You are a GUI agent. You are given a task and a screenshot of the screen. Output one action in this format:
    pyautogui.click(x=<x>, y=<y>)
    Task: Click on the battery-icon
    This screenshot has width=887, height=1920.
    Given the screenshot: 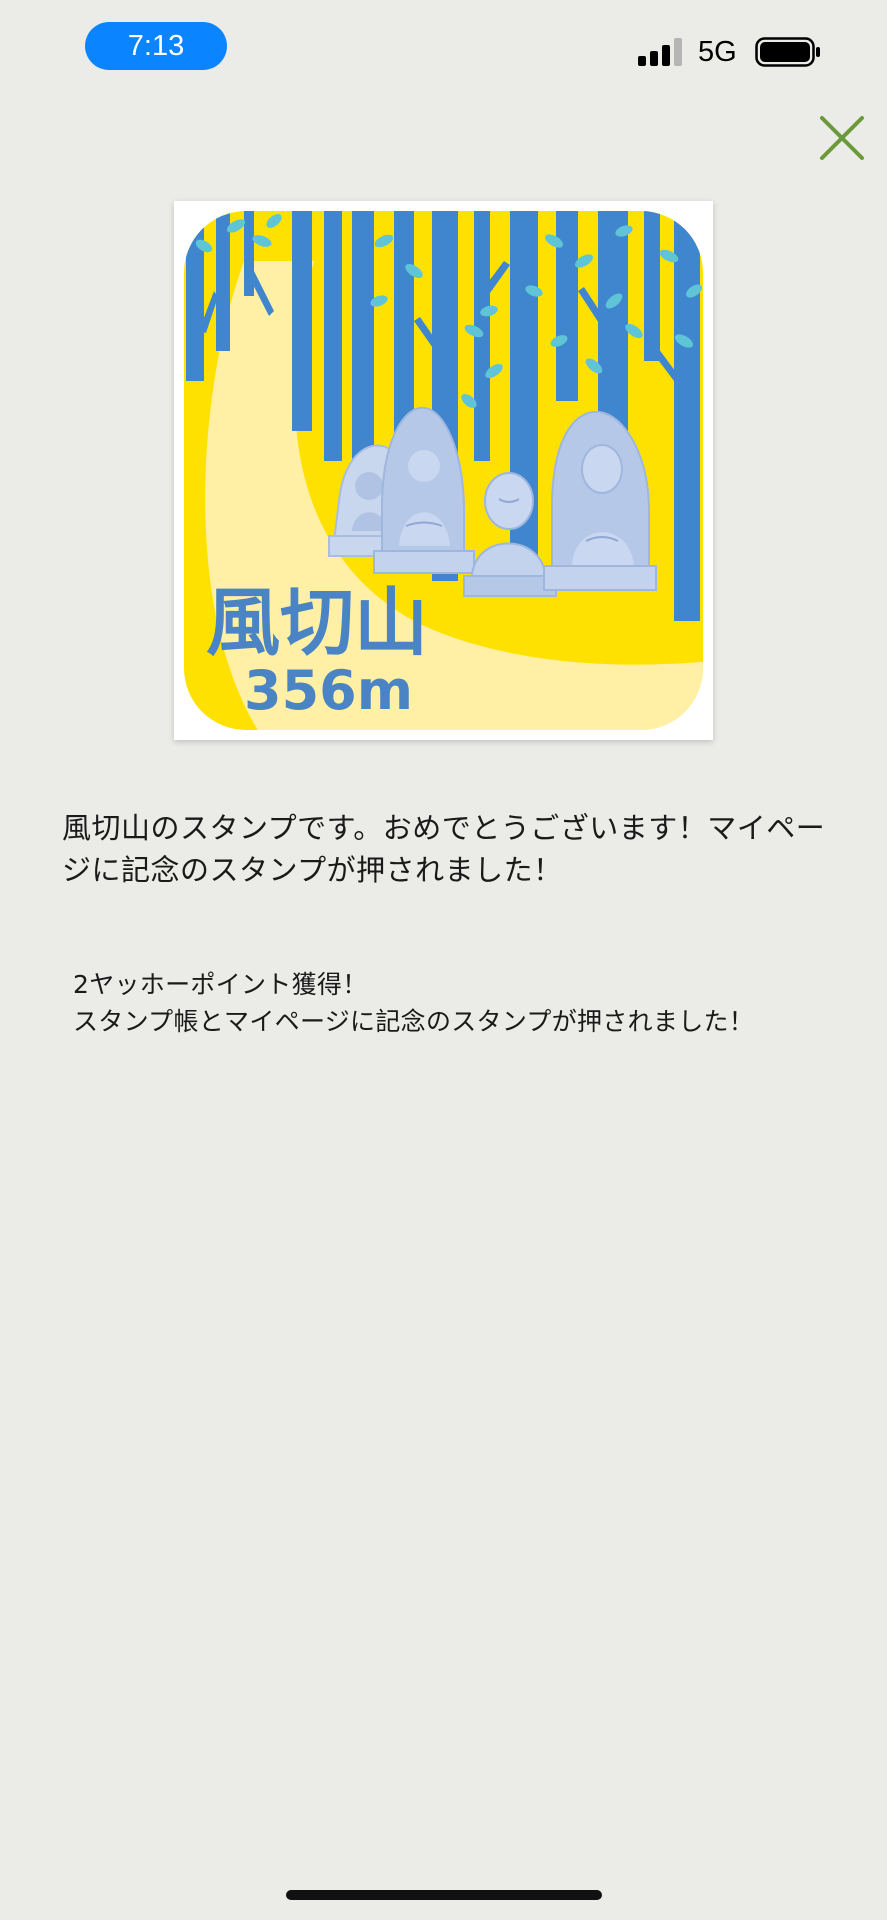 What is the action you would take?
    pyautogui.click(x=787, y=52)
    